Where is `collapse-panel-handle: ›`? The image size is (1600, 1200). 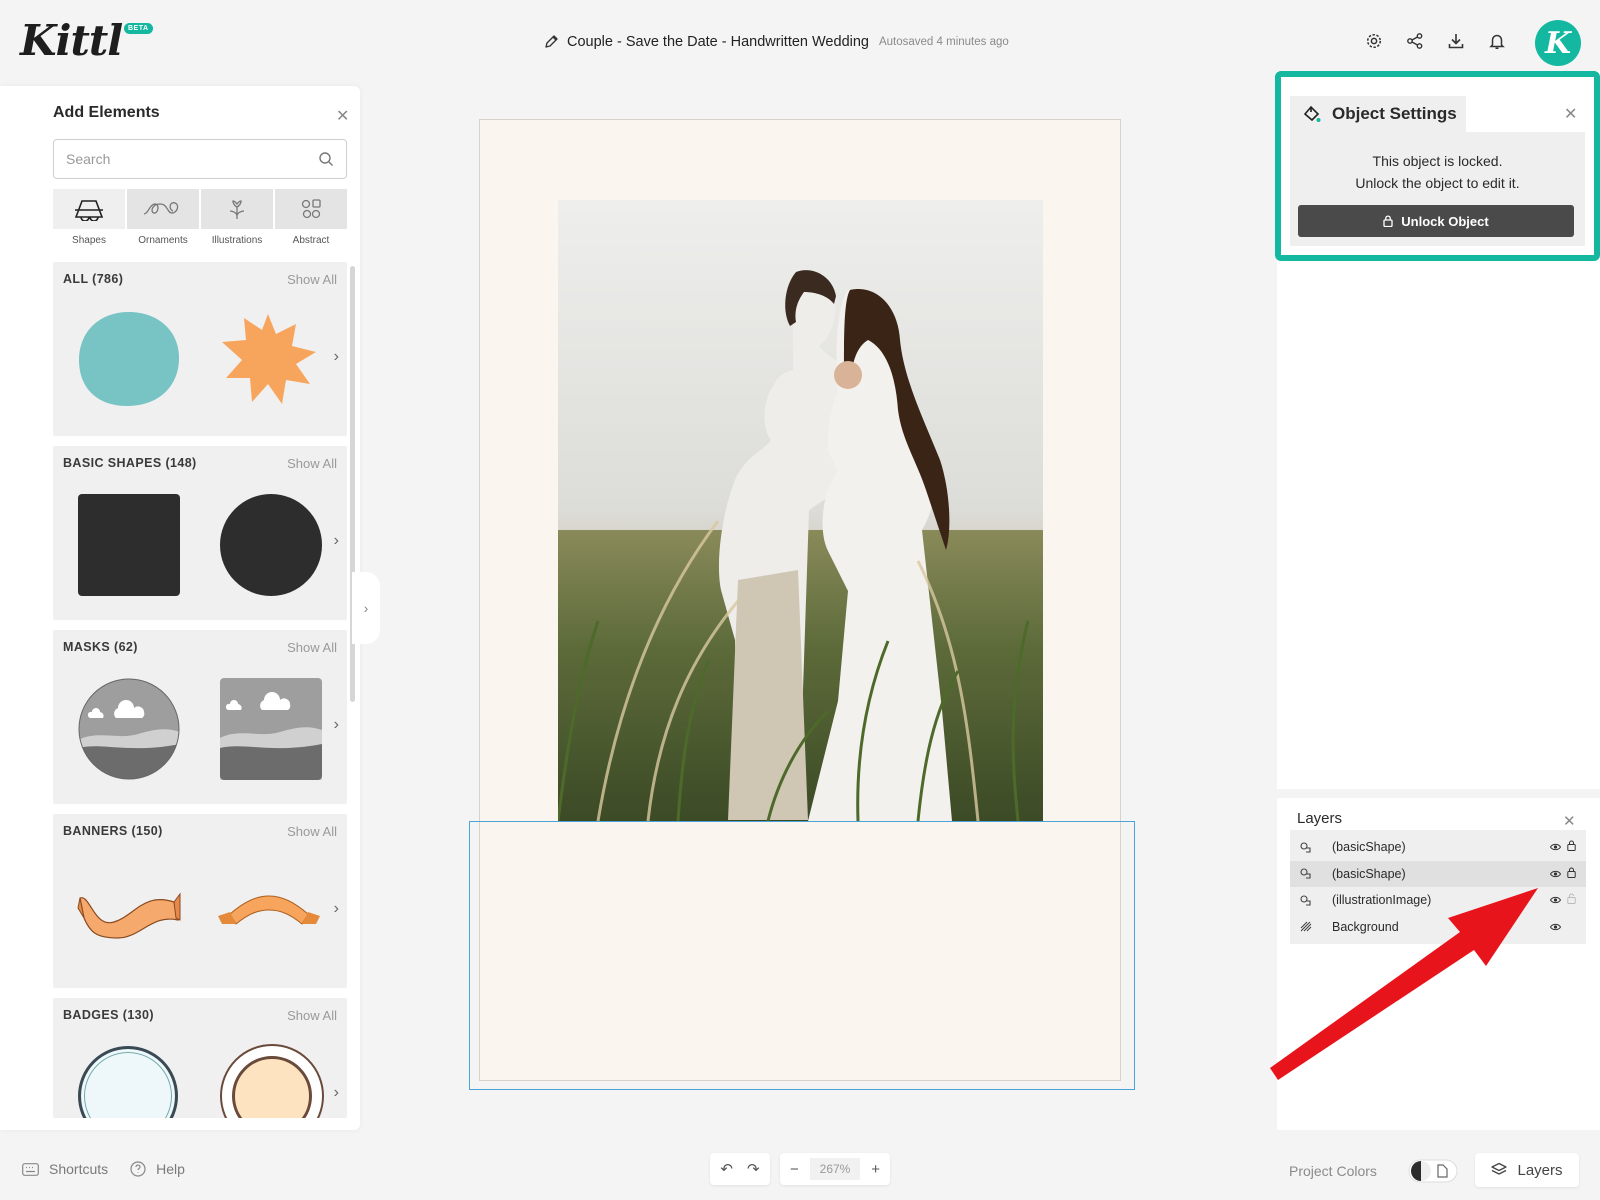 collapse-panel-handle: › is located at coordinates (366, 608).